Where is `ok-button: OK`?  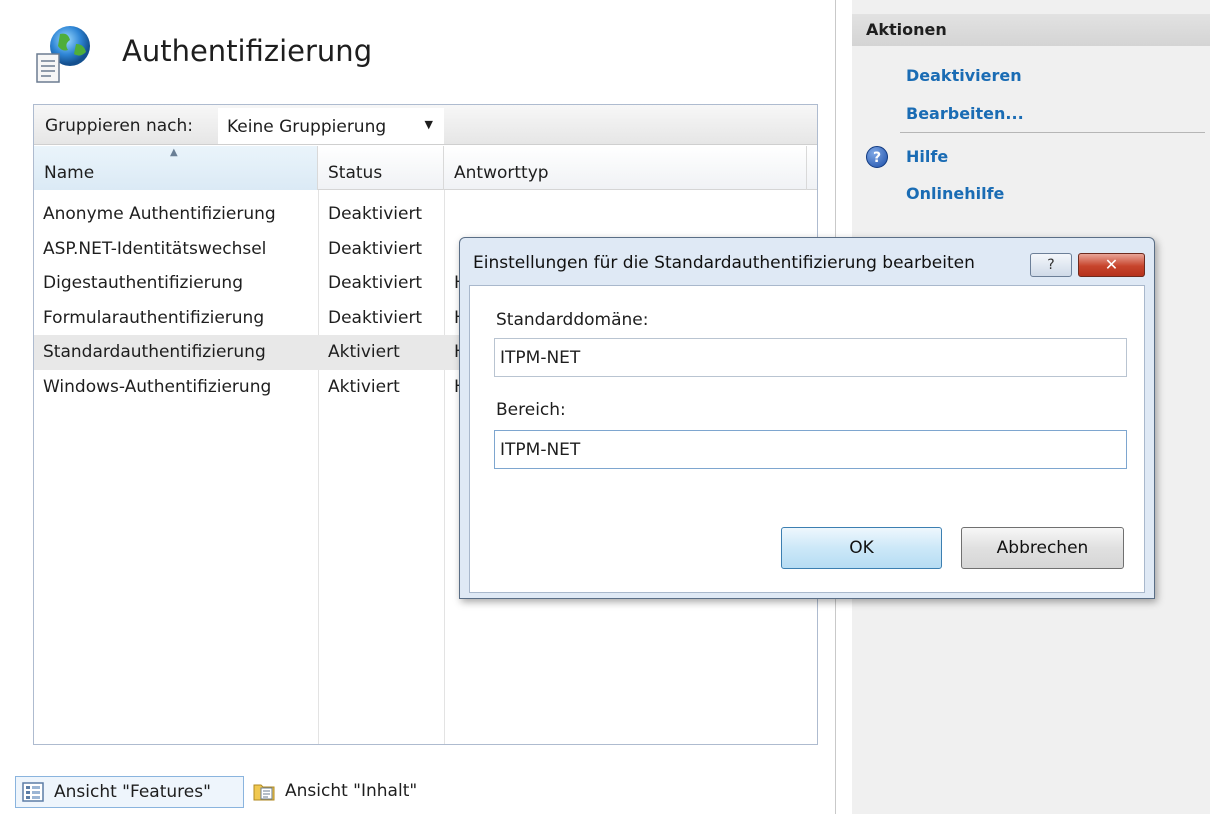
ok-button: OK is located at coordinates (861, 548).